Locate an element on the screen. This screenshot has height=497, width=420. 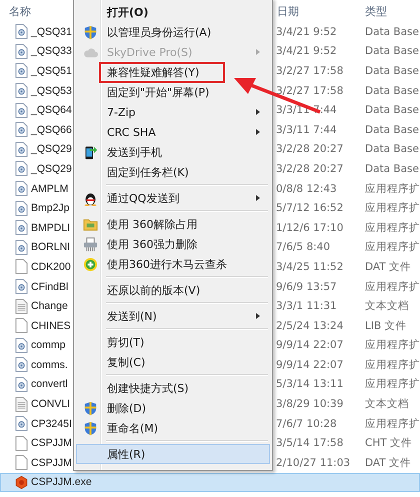
file-date: 3/3/11 7:44 is located at coordinates (306, 130).